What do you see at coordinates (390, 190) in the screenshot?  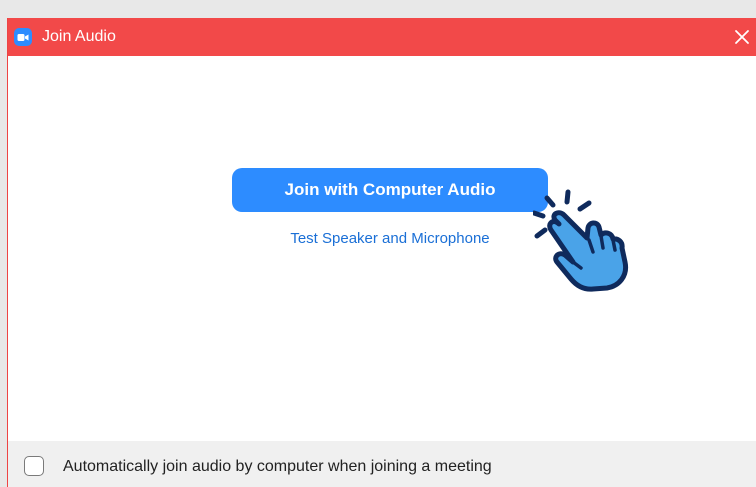 I see `join-computer-audio-button: Join with Computer Audio` at bounding box center [390, 190].